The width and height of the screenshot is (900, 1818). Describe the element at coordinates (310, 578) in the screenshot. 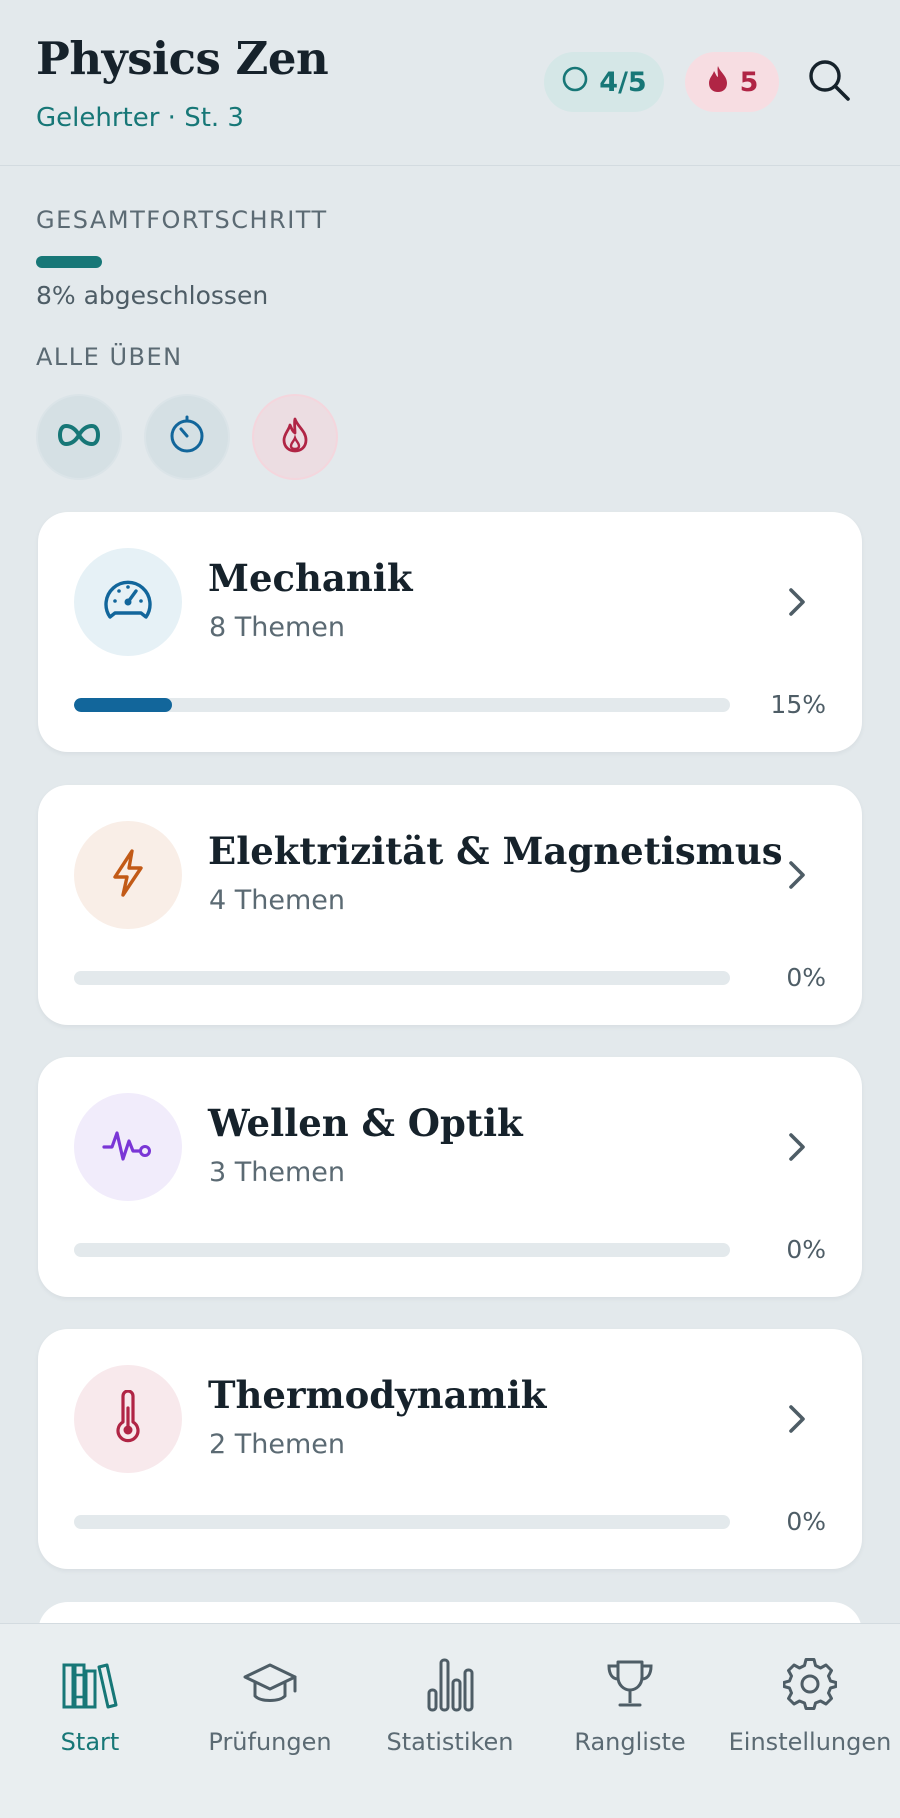

I see `subject-title: Mechanik` at that location.